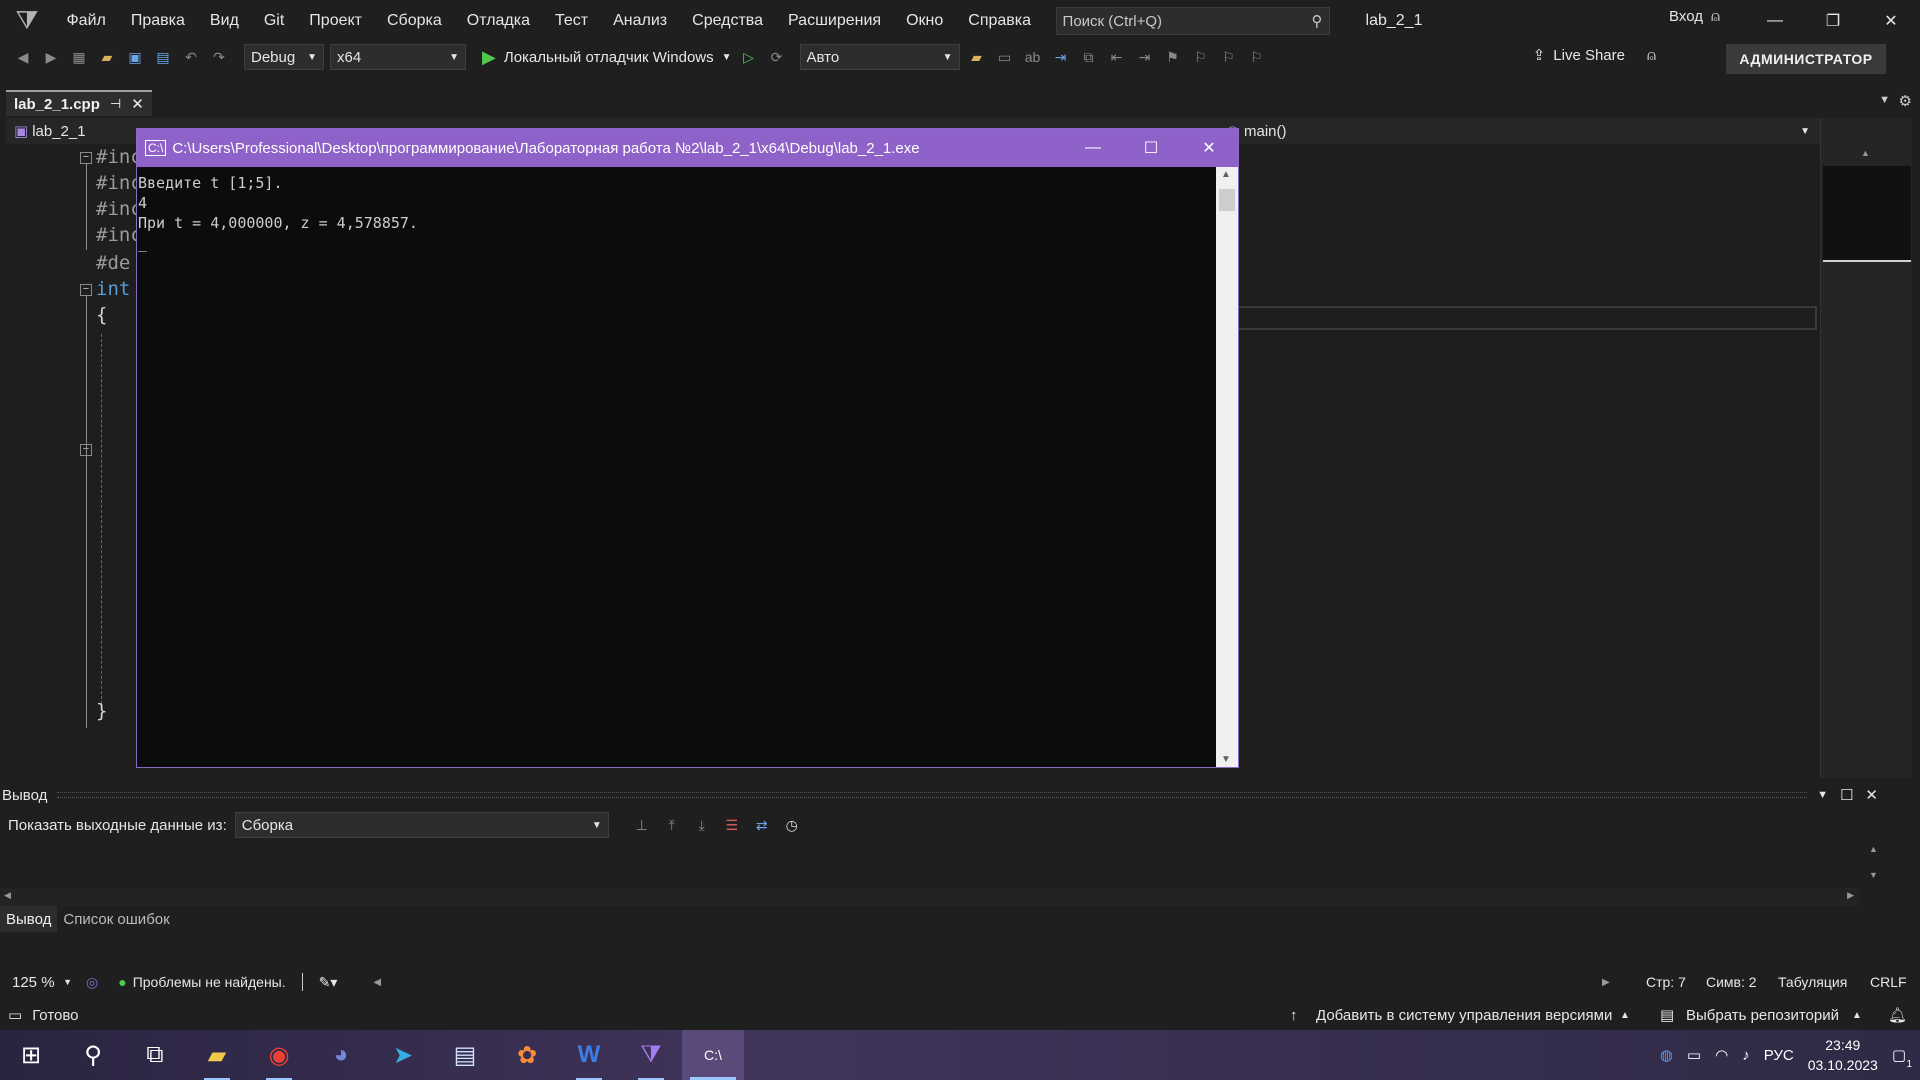 The height and width of the screenshot is (1080, 1920). I want to click on hot-reload-icon: ⟳, so click(777, 57).